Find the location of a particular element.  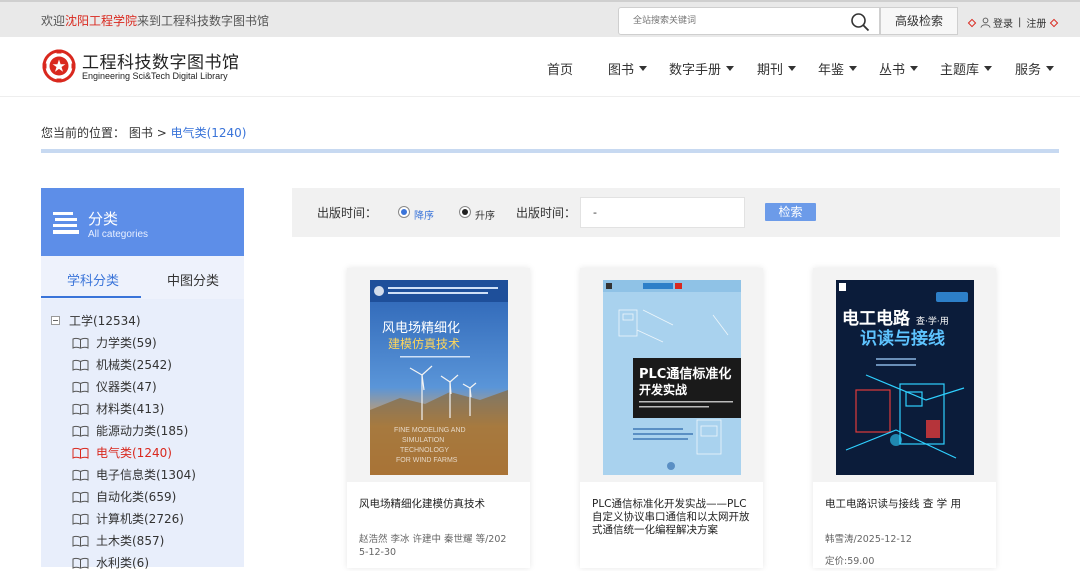

register-link: 注册 is located at coordinates (1036, 22).